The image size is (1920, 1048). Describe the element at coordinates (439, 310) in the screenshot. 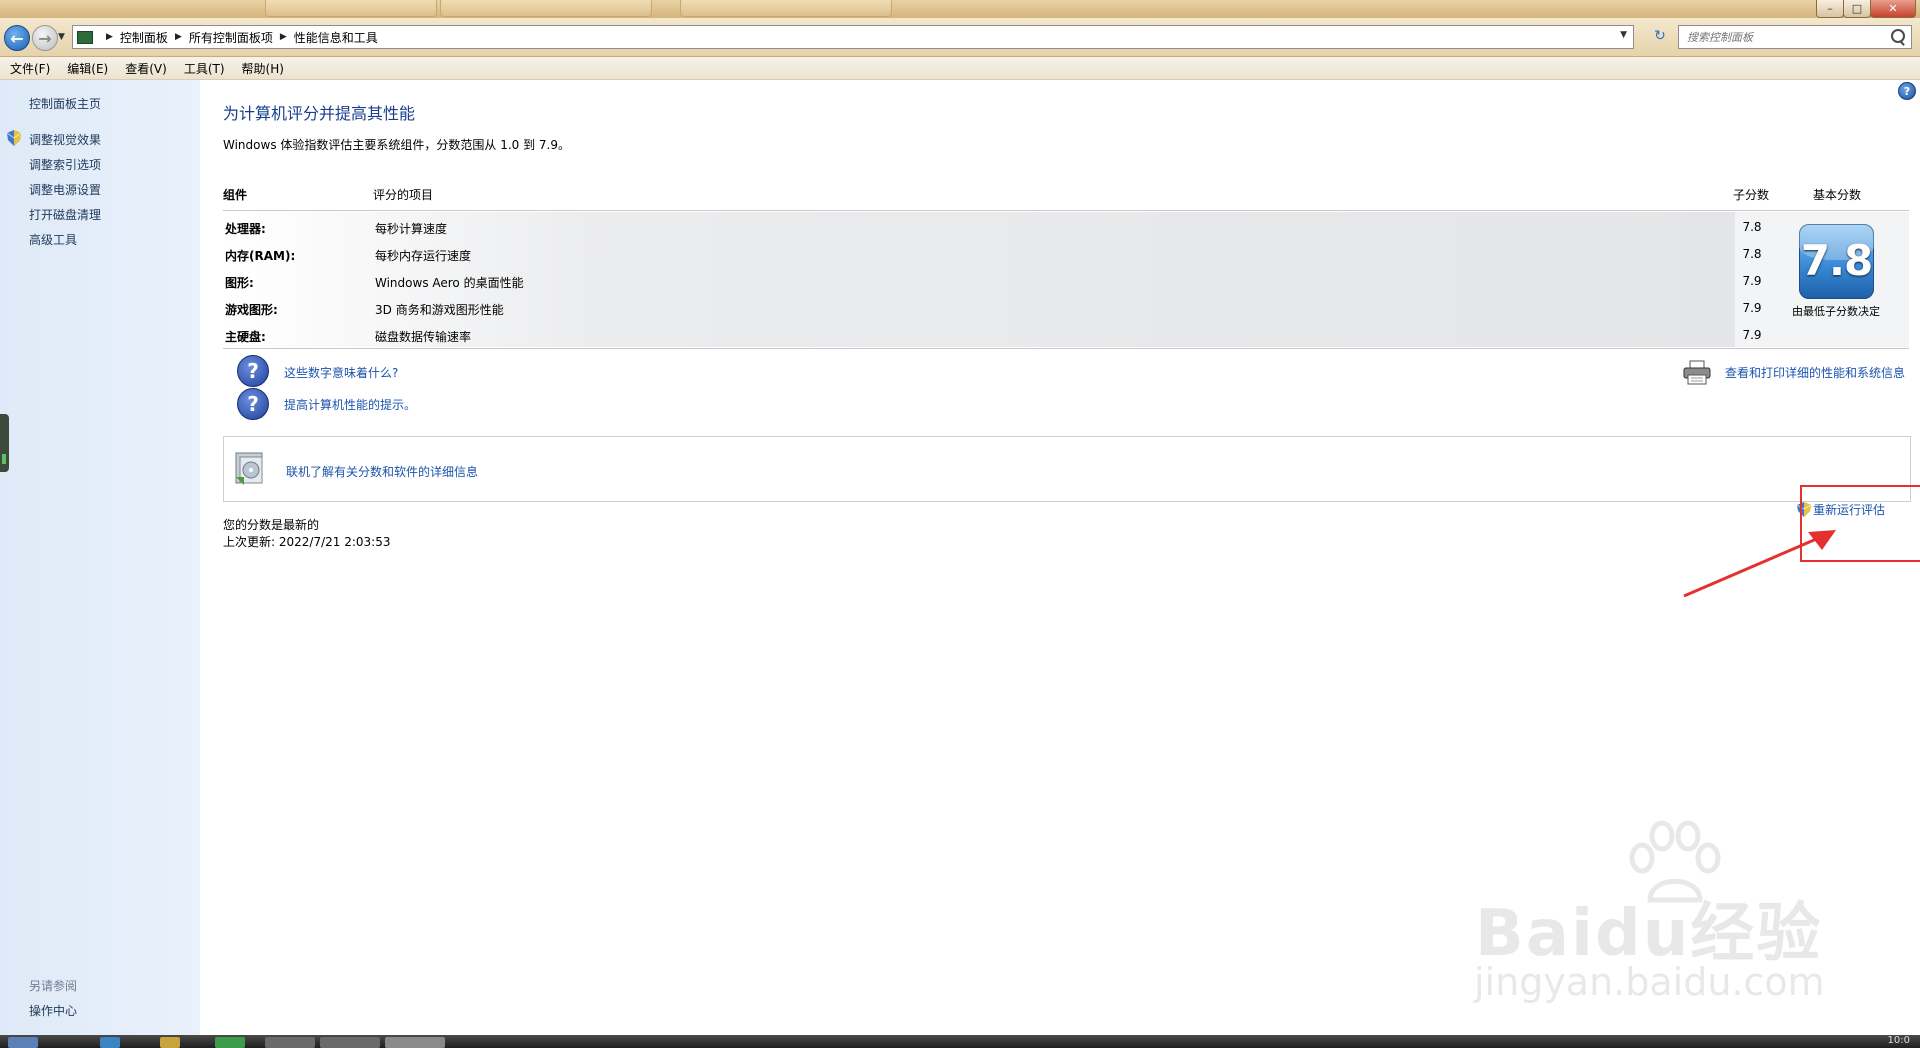

I see `row-description: 3D 商务和游戏图形性能` at that location.